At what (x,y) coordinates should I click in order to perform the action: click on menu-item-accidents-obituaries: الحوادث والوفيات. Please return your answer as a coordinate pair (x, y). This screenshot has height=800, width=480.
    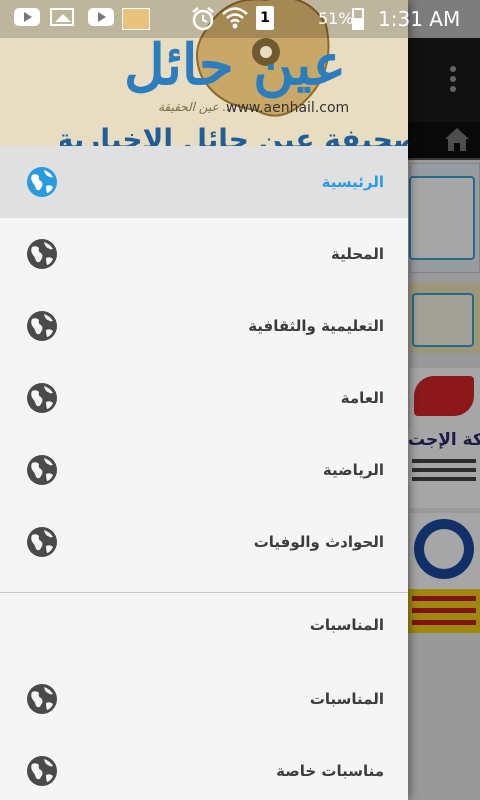
    Looking at the image, I should click on (204, 542).